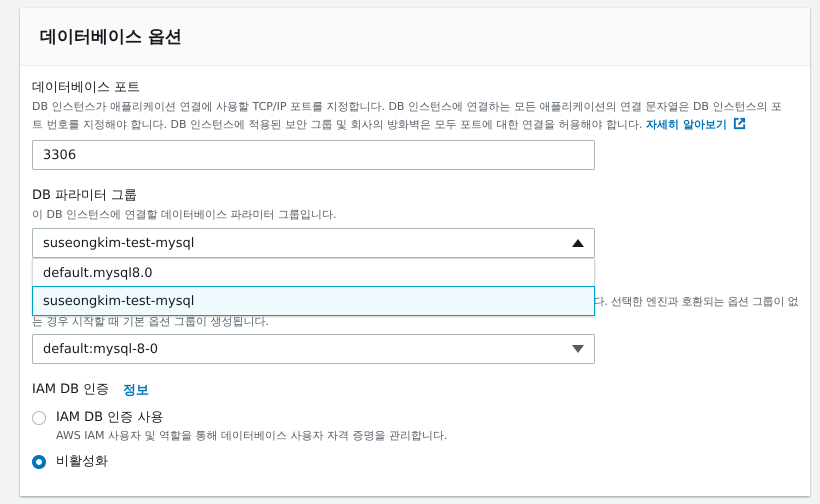  What do you see at coordinates (252, 436) in the screenshot?
I see `option-description: AWS IAM 사용자 및 역할을 통해 데이터베이스 사용자 자격 증명을 관리합니다.` at bounding box center [252, 436].